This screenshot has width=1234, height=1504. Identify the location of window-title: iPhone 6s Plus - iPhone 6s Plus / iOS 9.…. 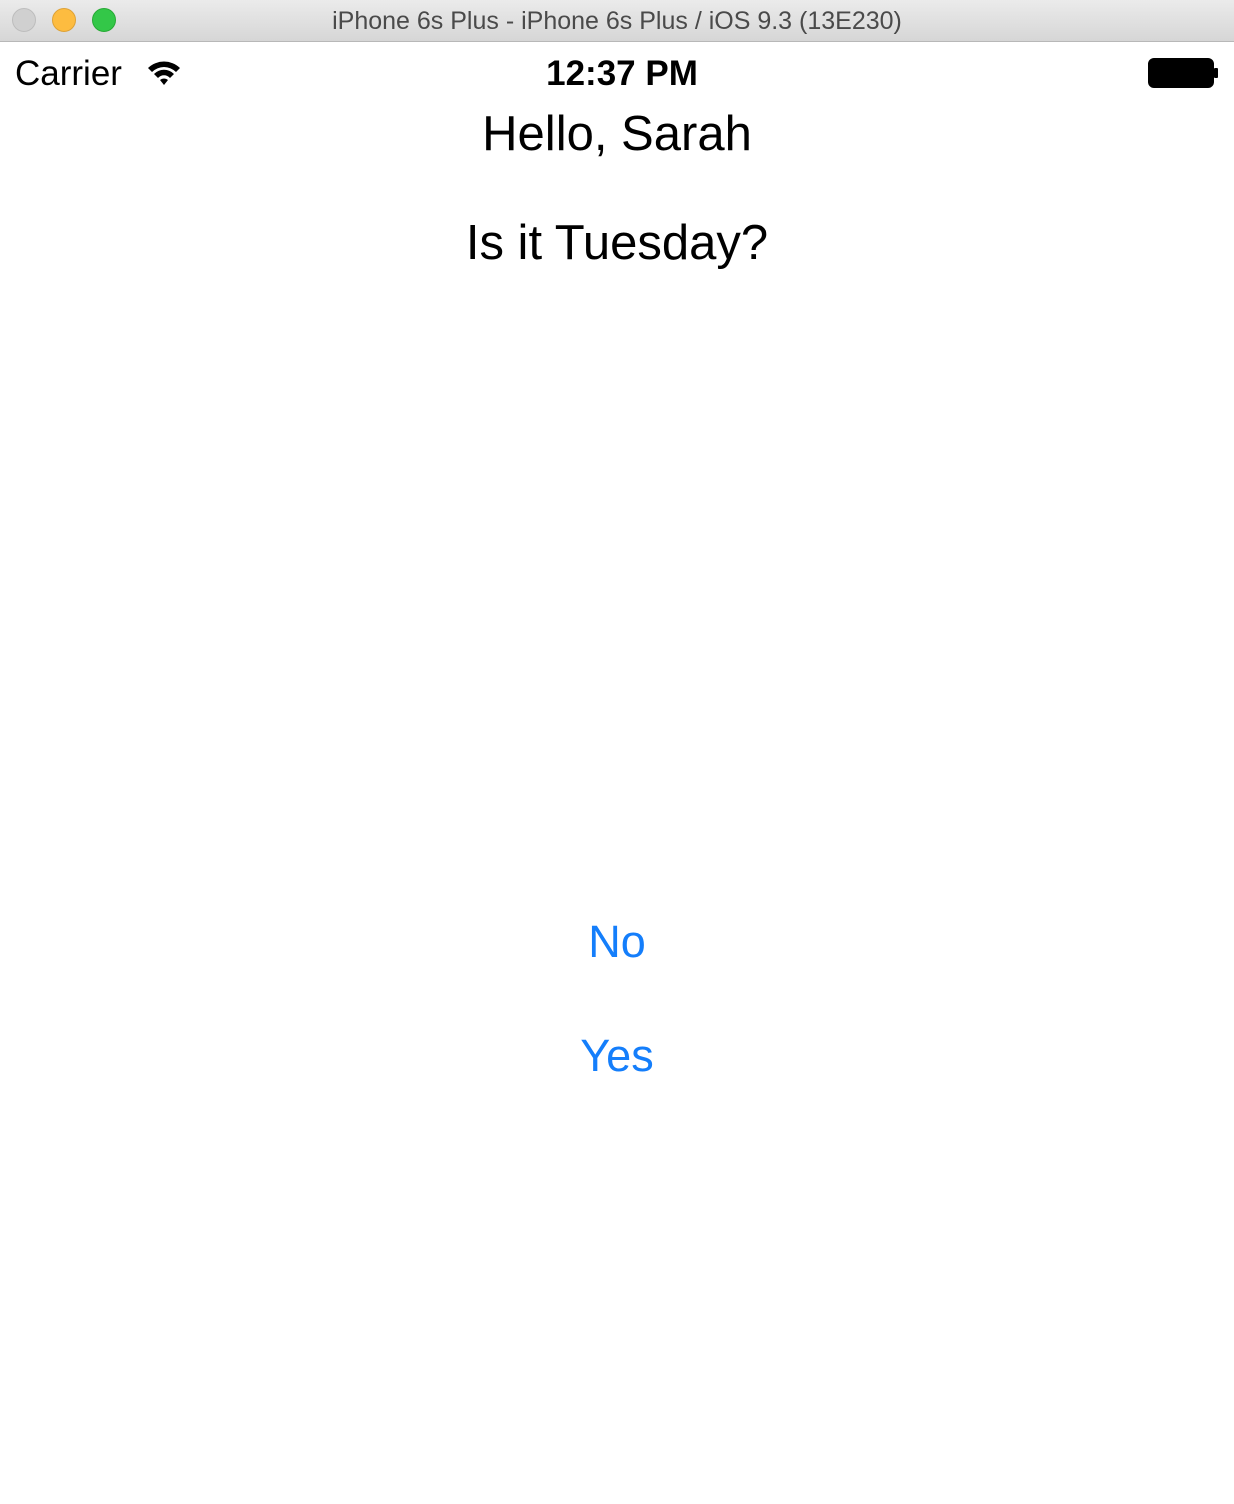
(617, 21).